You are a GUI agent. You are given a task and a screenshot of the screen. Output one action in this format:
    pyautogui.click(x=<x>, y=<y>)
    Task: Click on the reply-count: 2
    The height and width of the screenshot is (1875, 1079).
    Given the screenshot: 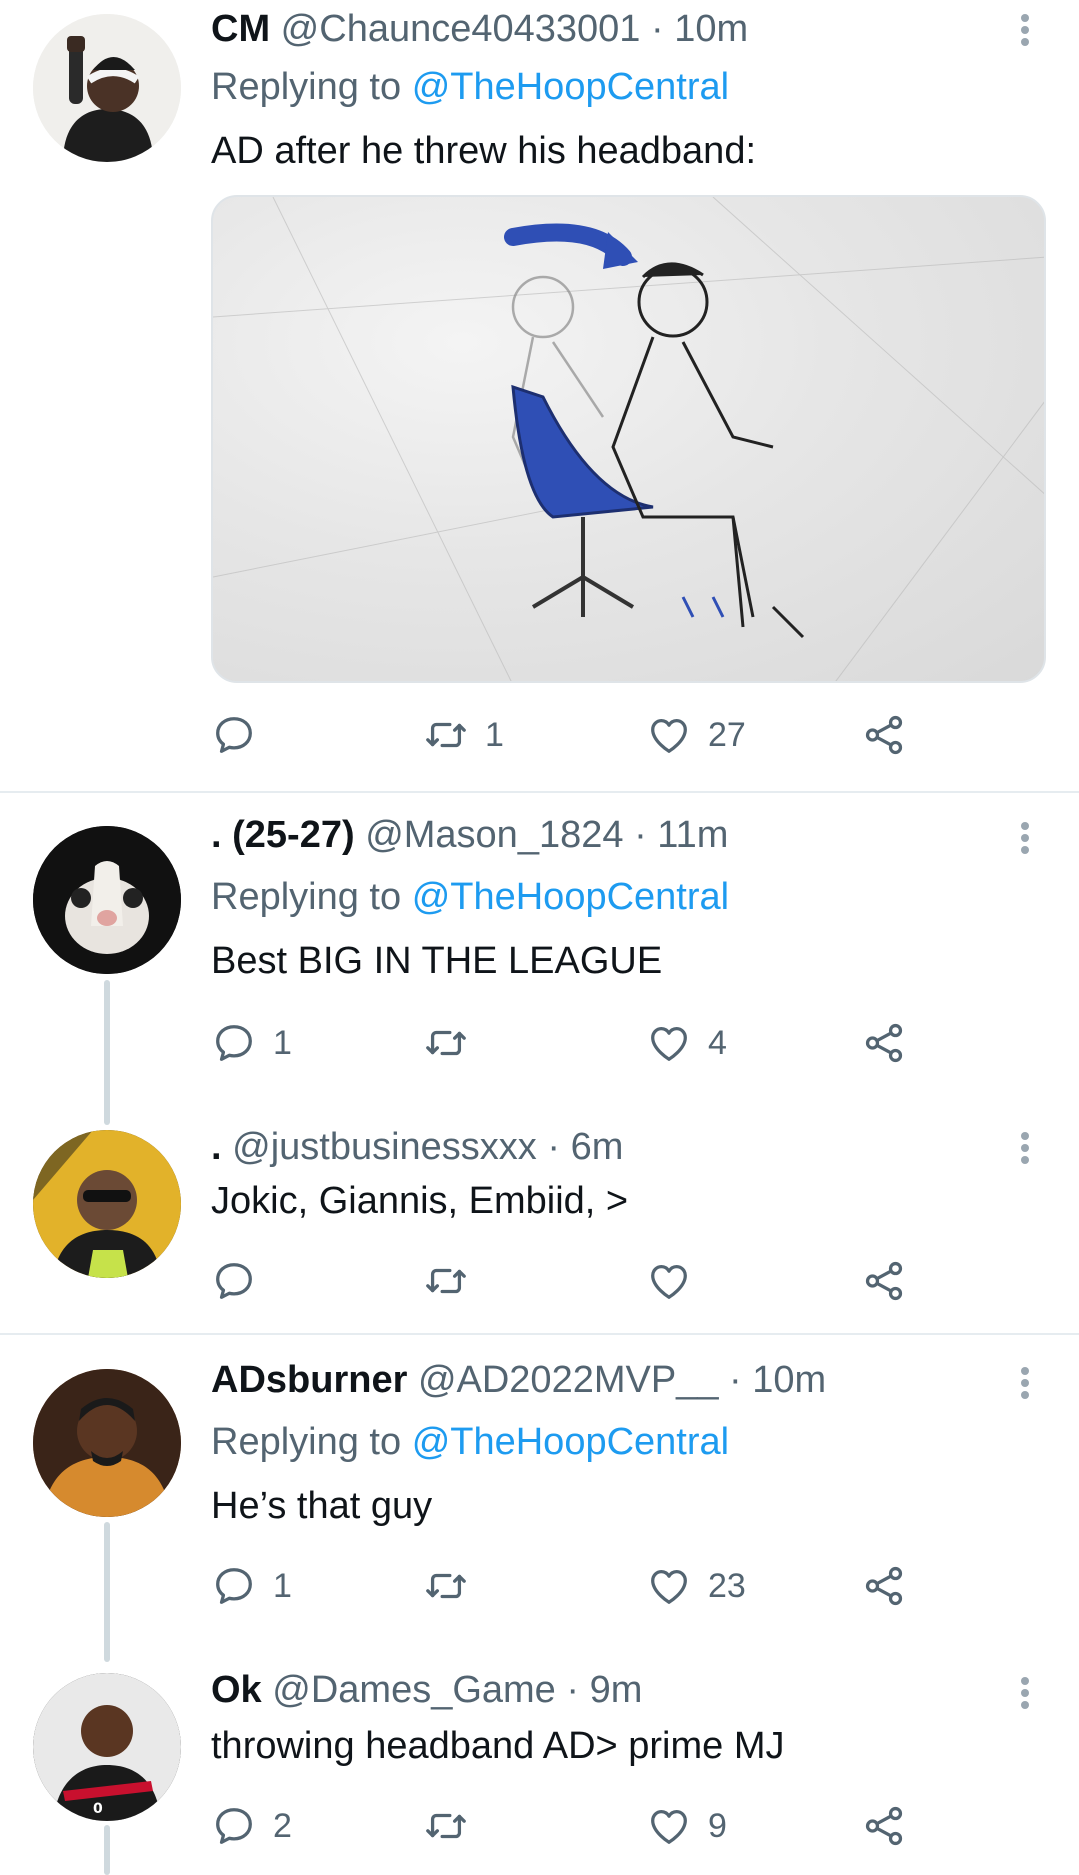 What is the action you would take?
    pyautogui.click(x=282, y=1825)
    